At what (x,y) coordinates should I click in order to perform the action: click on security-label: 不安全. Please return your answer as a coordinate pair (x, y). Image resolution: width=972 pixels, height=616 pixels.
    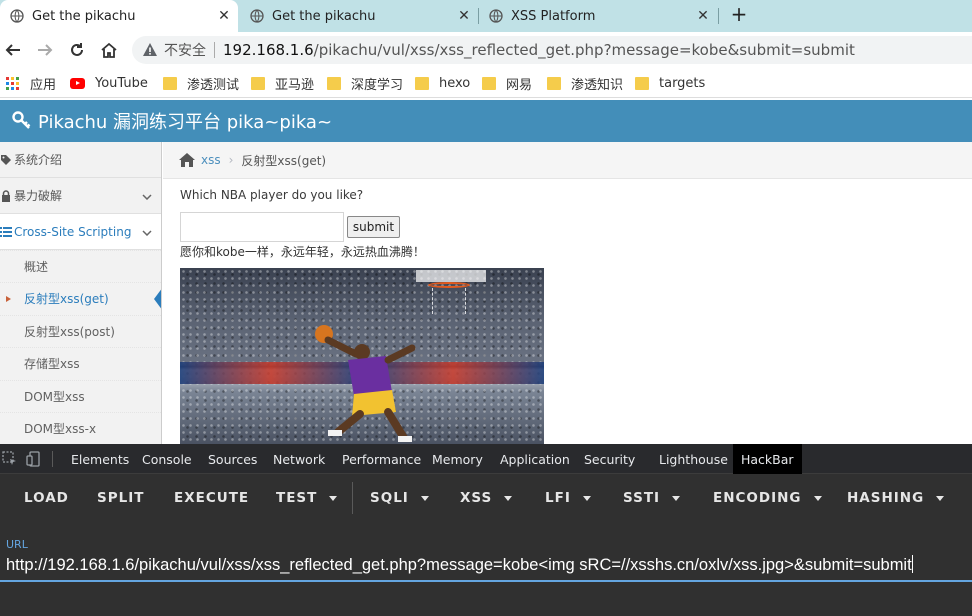
    Looking at the image, I should click on (185, 50).